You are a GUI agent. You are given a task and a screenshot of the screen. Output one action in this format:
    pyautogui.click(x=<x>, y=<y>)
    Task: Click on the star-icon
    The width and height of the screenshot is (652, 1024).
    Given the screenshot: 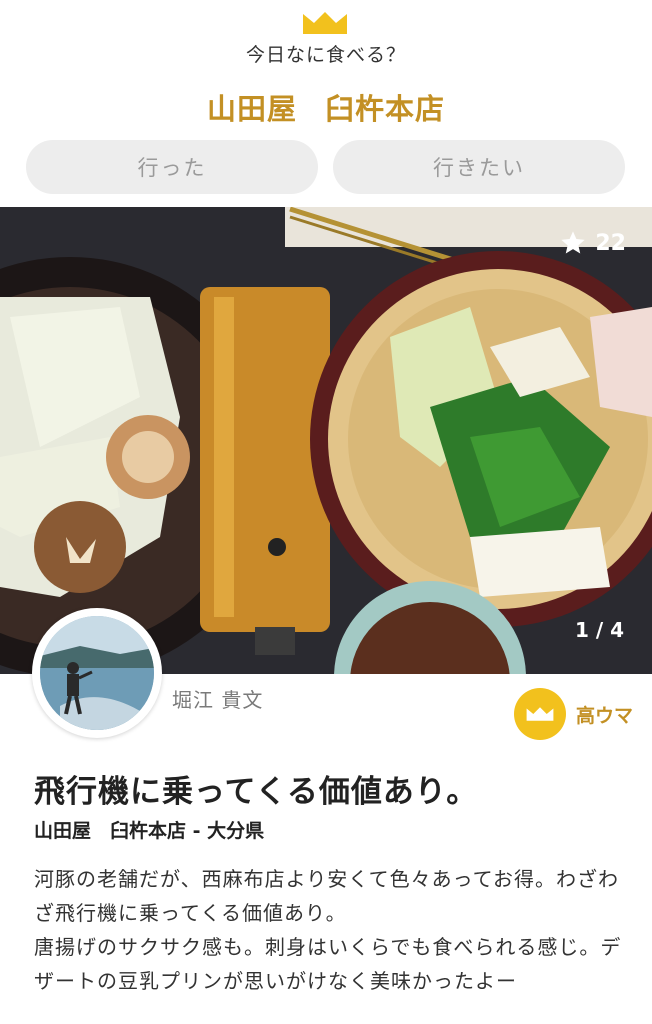 What is the action you would take?
    pyautogui.click(x=573, y=242)
    